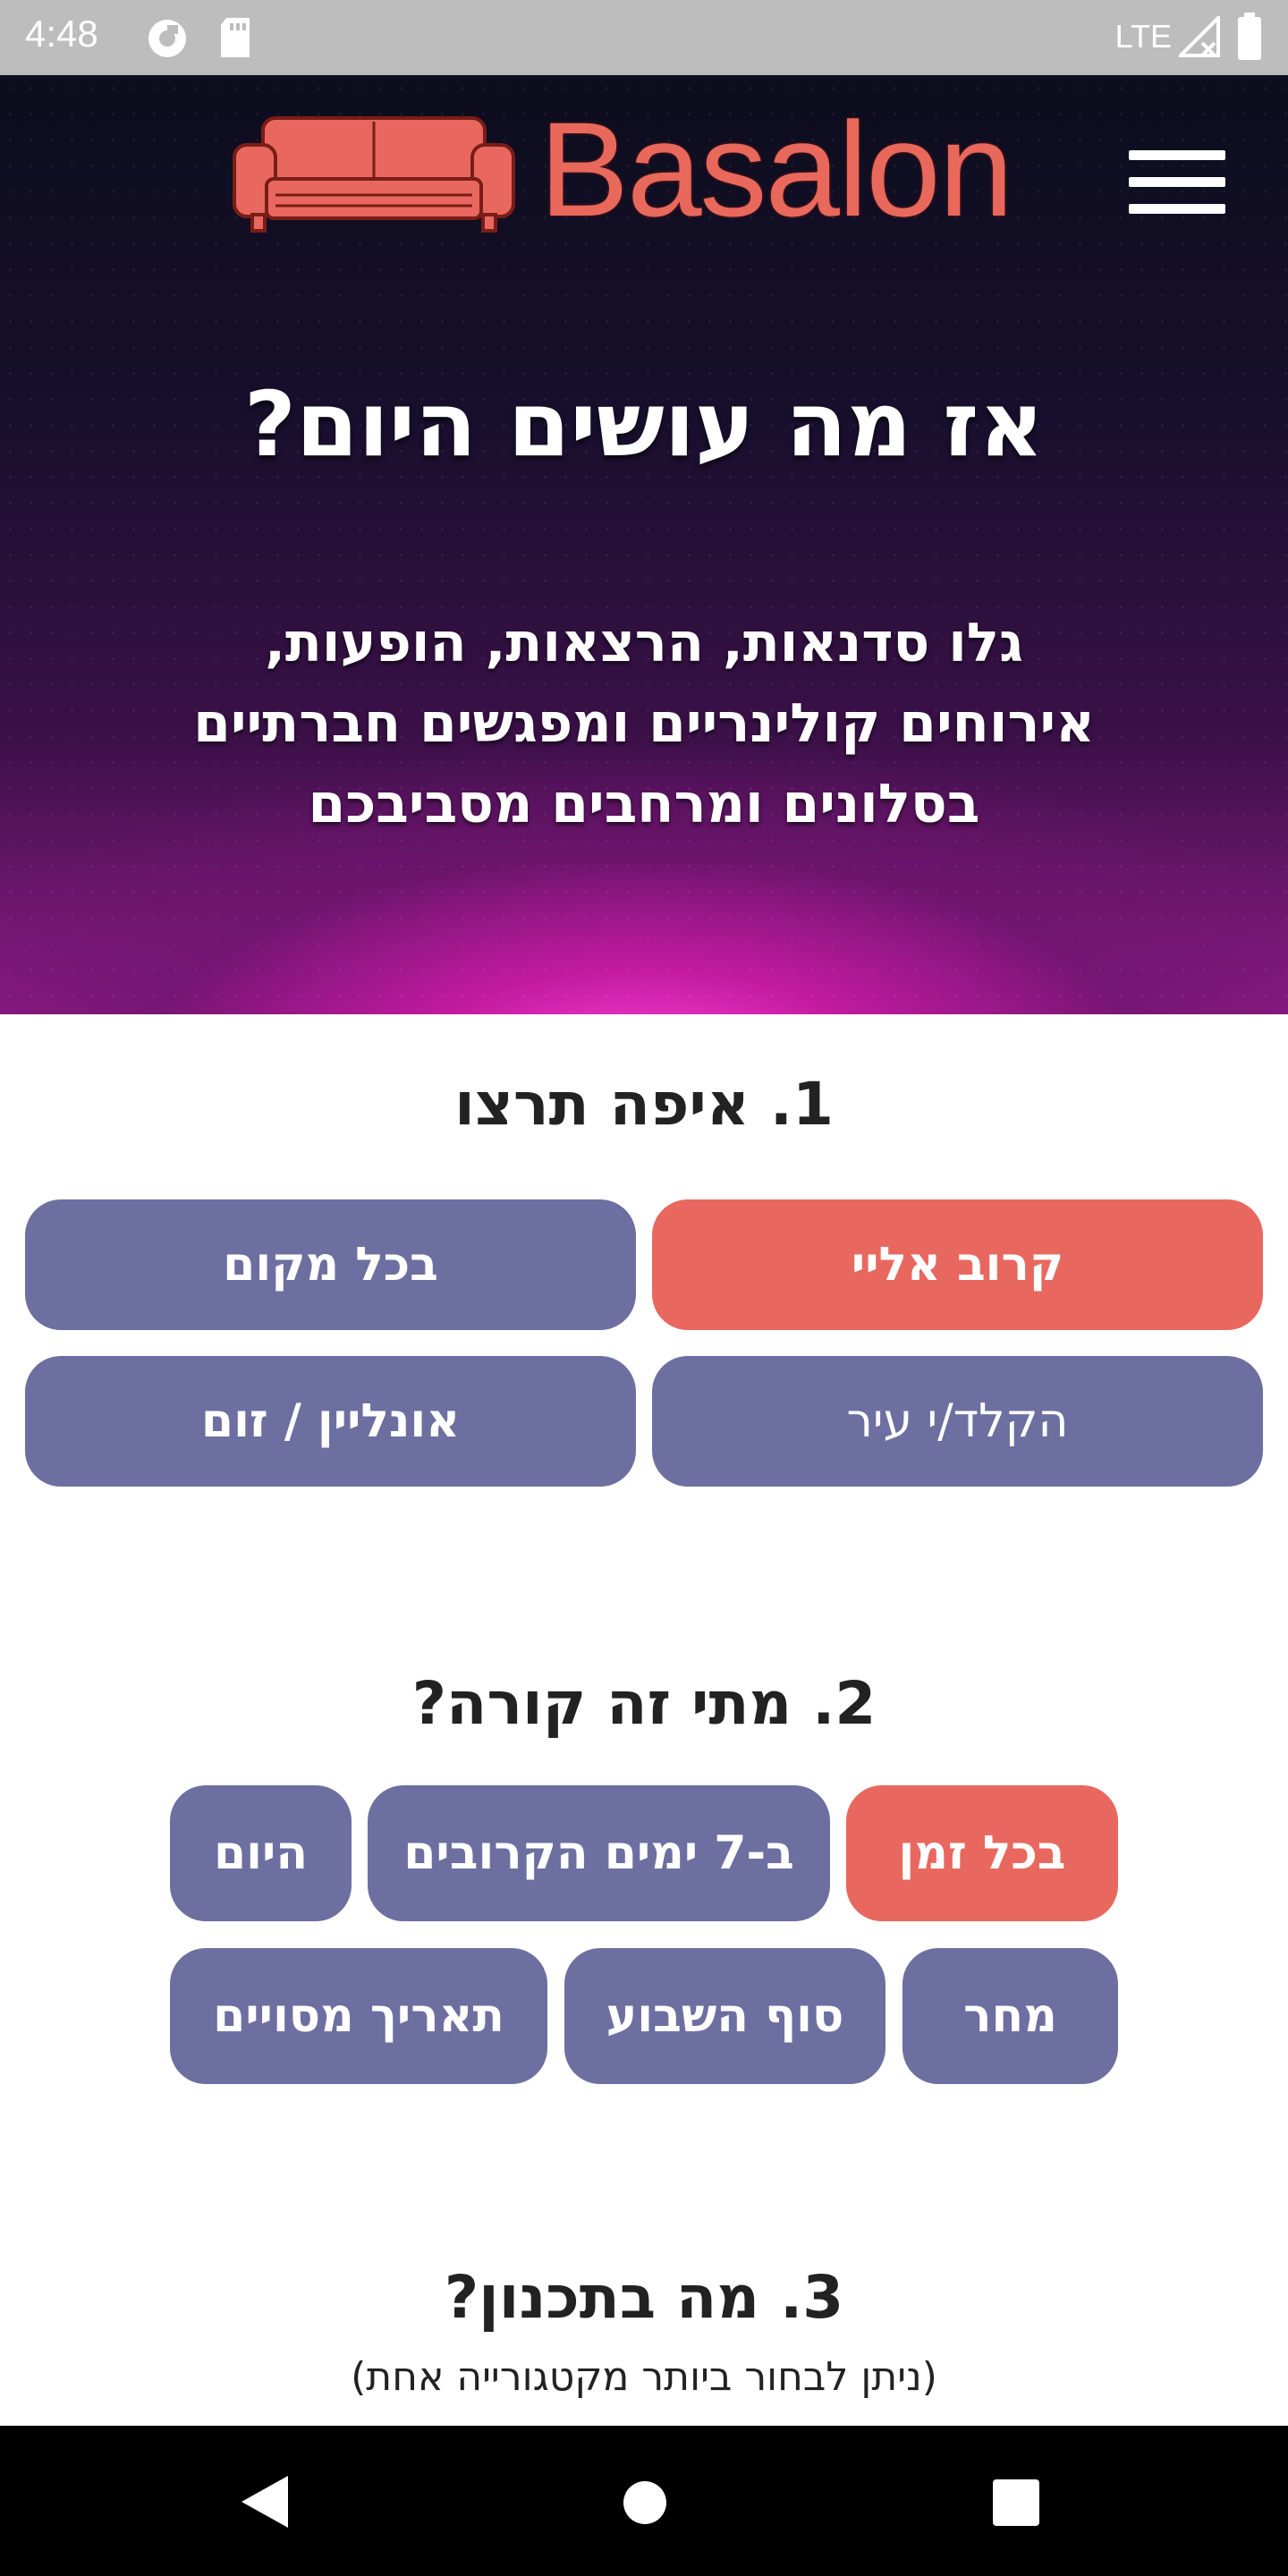 This screenshot has height=2576, width=1288. What do you see at coordinates (957, 1264) in the screenshot?
I see `option-near-me-button: קרוב אליי` at bounding box center [957, 1264].